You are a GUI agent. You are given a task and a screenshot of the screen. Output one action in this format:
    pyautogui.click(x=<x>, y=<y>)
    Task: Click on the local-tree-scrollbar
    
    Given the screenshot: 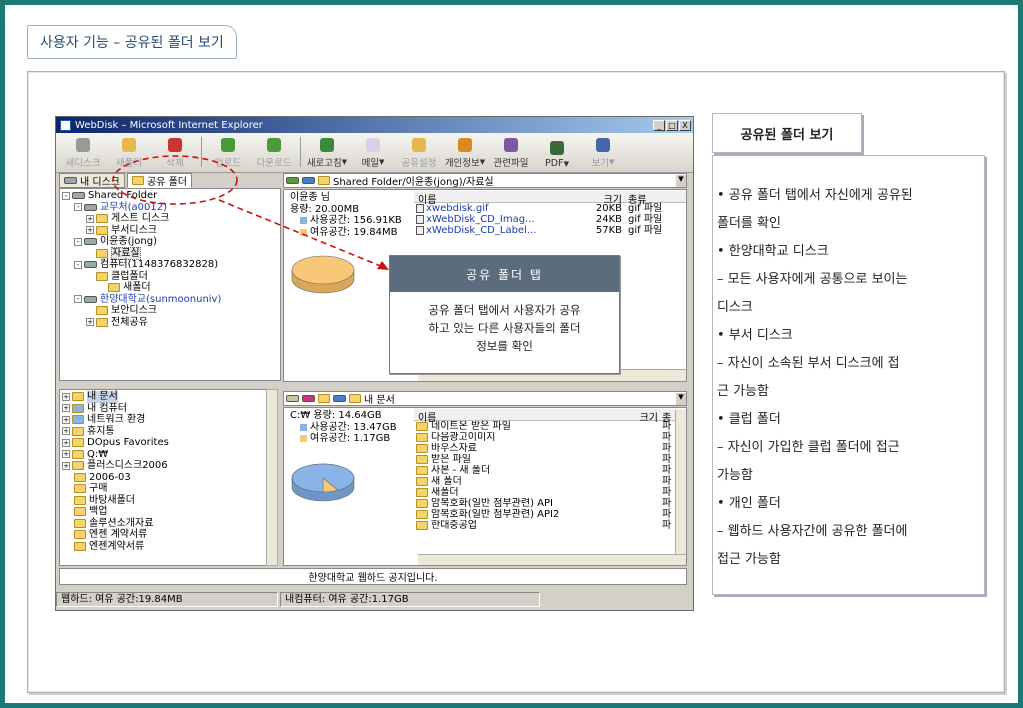 What is the action you would take?
    pyautogui.click(x=272, y=477)
    